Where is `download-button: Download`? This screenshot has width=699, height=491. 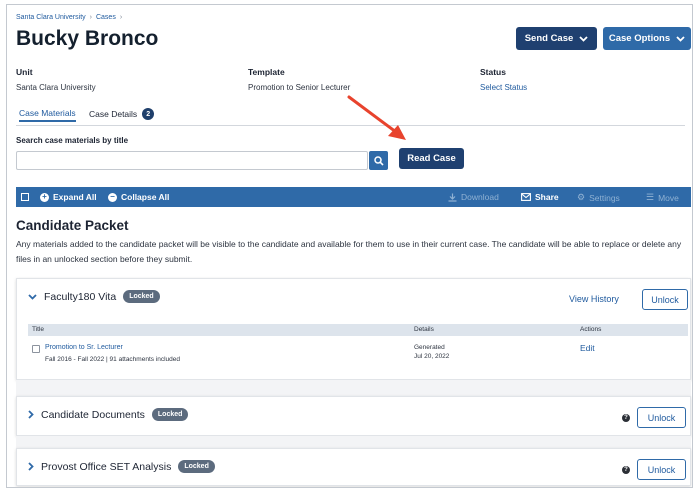 download-button: Download is located at coordinates (473, 197).